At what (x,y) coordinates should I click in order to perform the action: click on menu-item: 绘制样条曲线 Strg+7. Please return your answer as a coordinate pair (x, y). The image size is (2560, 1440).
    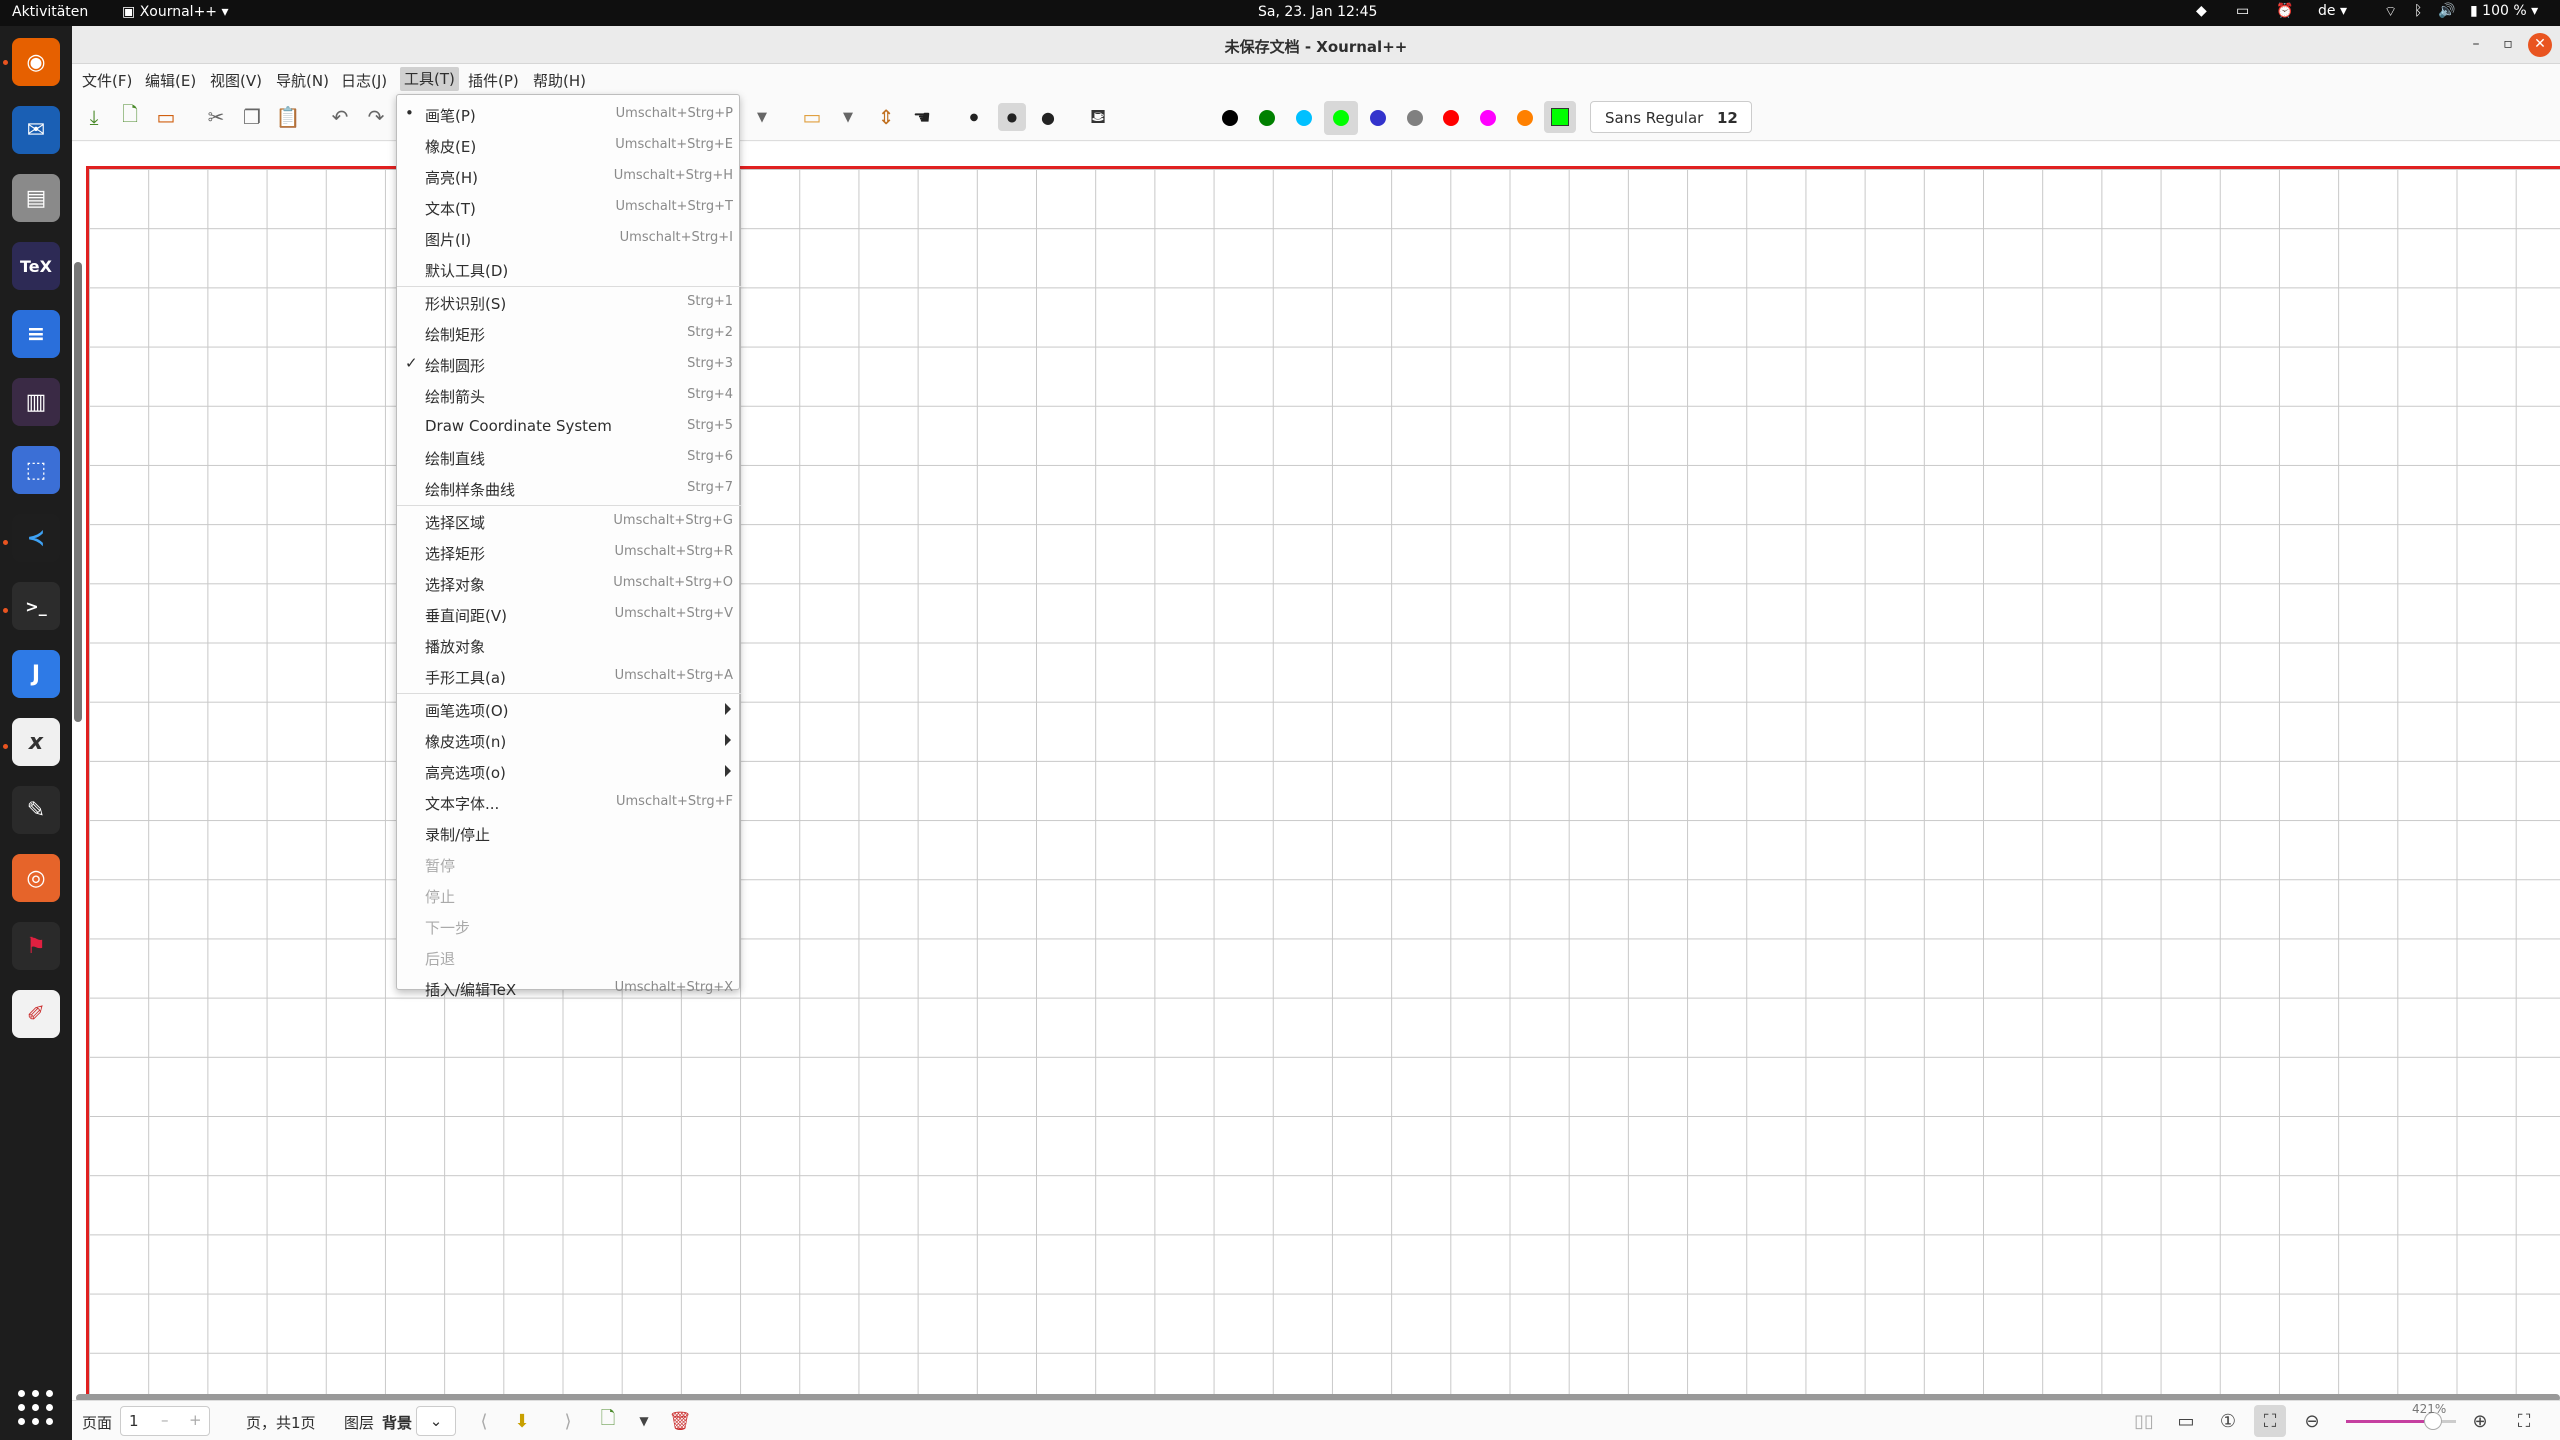
    Looking at the image, I should click on (569, 488).